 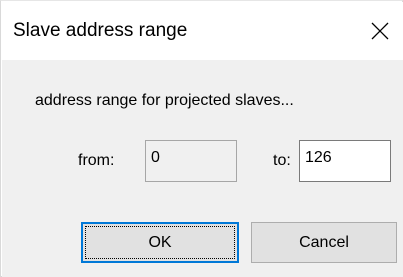 I want to click on cancel-button: Cancel, so click(x=324, y=242).